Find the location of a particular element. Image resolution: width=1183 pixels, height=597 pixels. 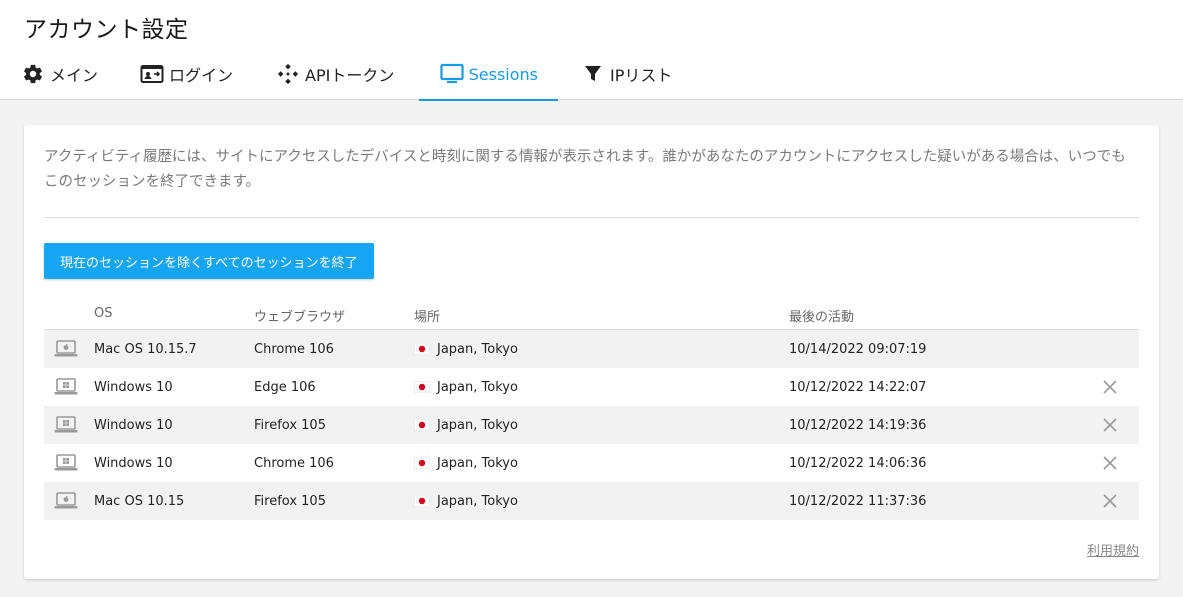

tab-api-token: APIトークン is located at coordinates (334, 74).